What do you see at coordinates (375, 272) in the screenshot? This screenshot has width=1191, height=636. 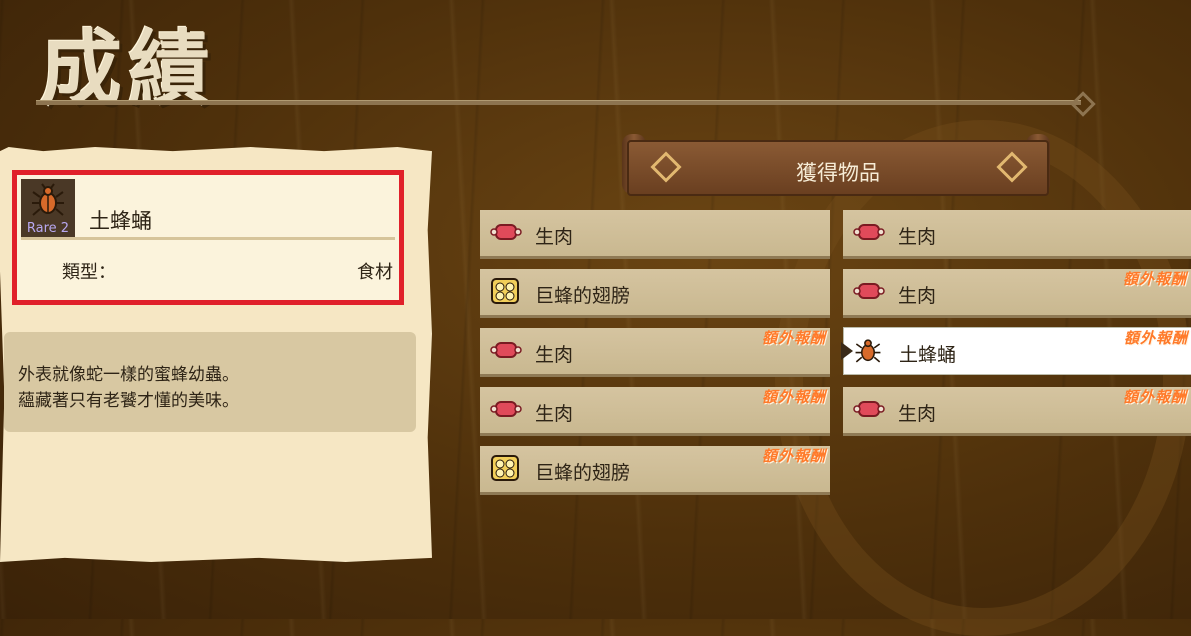 I see `type-value: 食材` at bounding box center [375, 272].